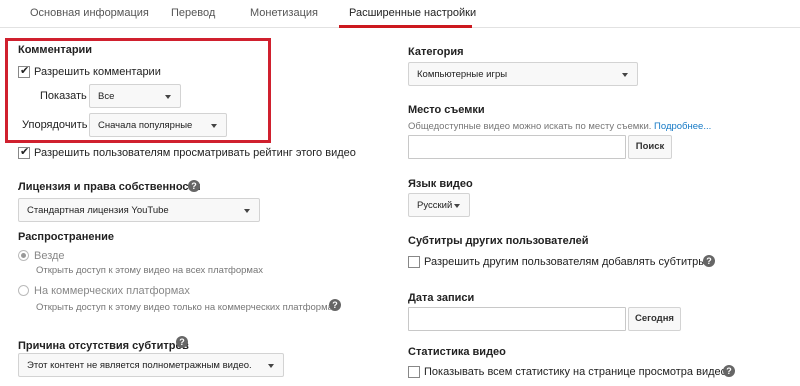 The image size is (800, 386). Describe the element at coordinates (24, 71) in the screenshot. I see `allow-comments-checkbox` at that location.